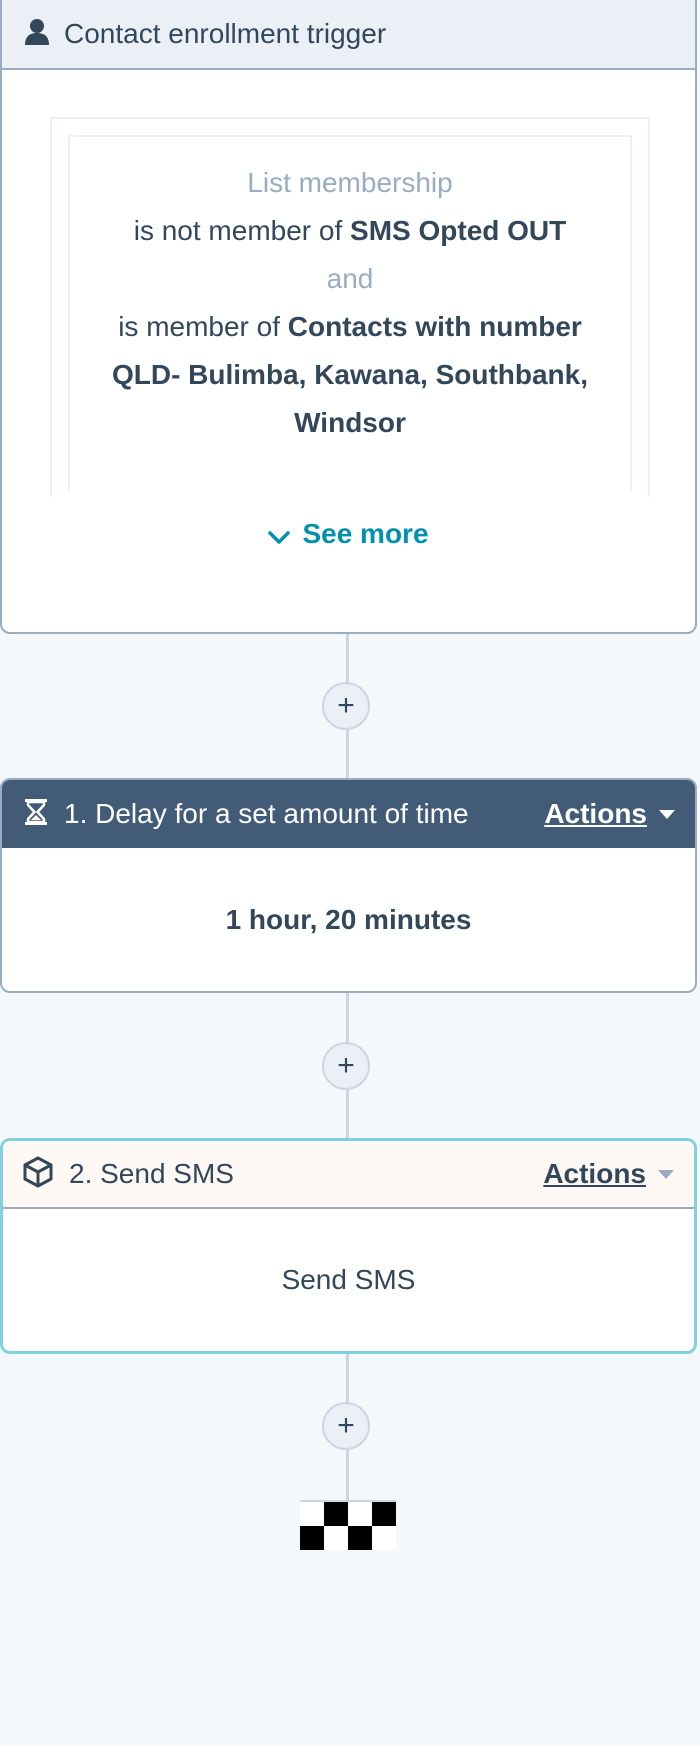  I want to click on send-sms-step-card: 2. Send SMS Actions Send SMS, so click(348, 1246).